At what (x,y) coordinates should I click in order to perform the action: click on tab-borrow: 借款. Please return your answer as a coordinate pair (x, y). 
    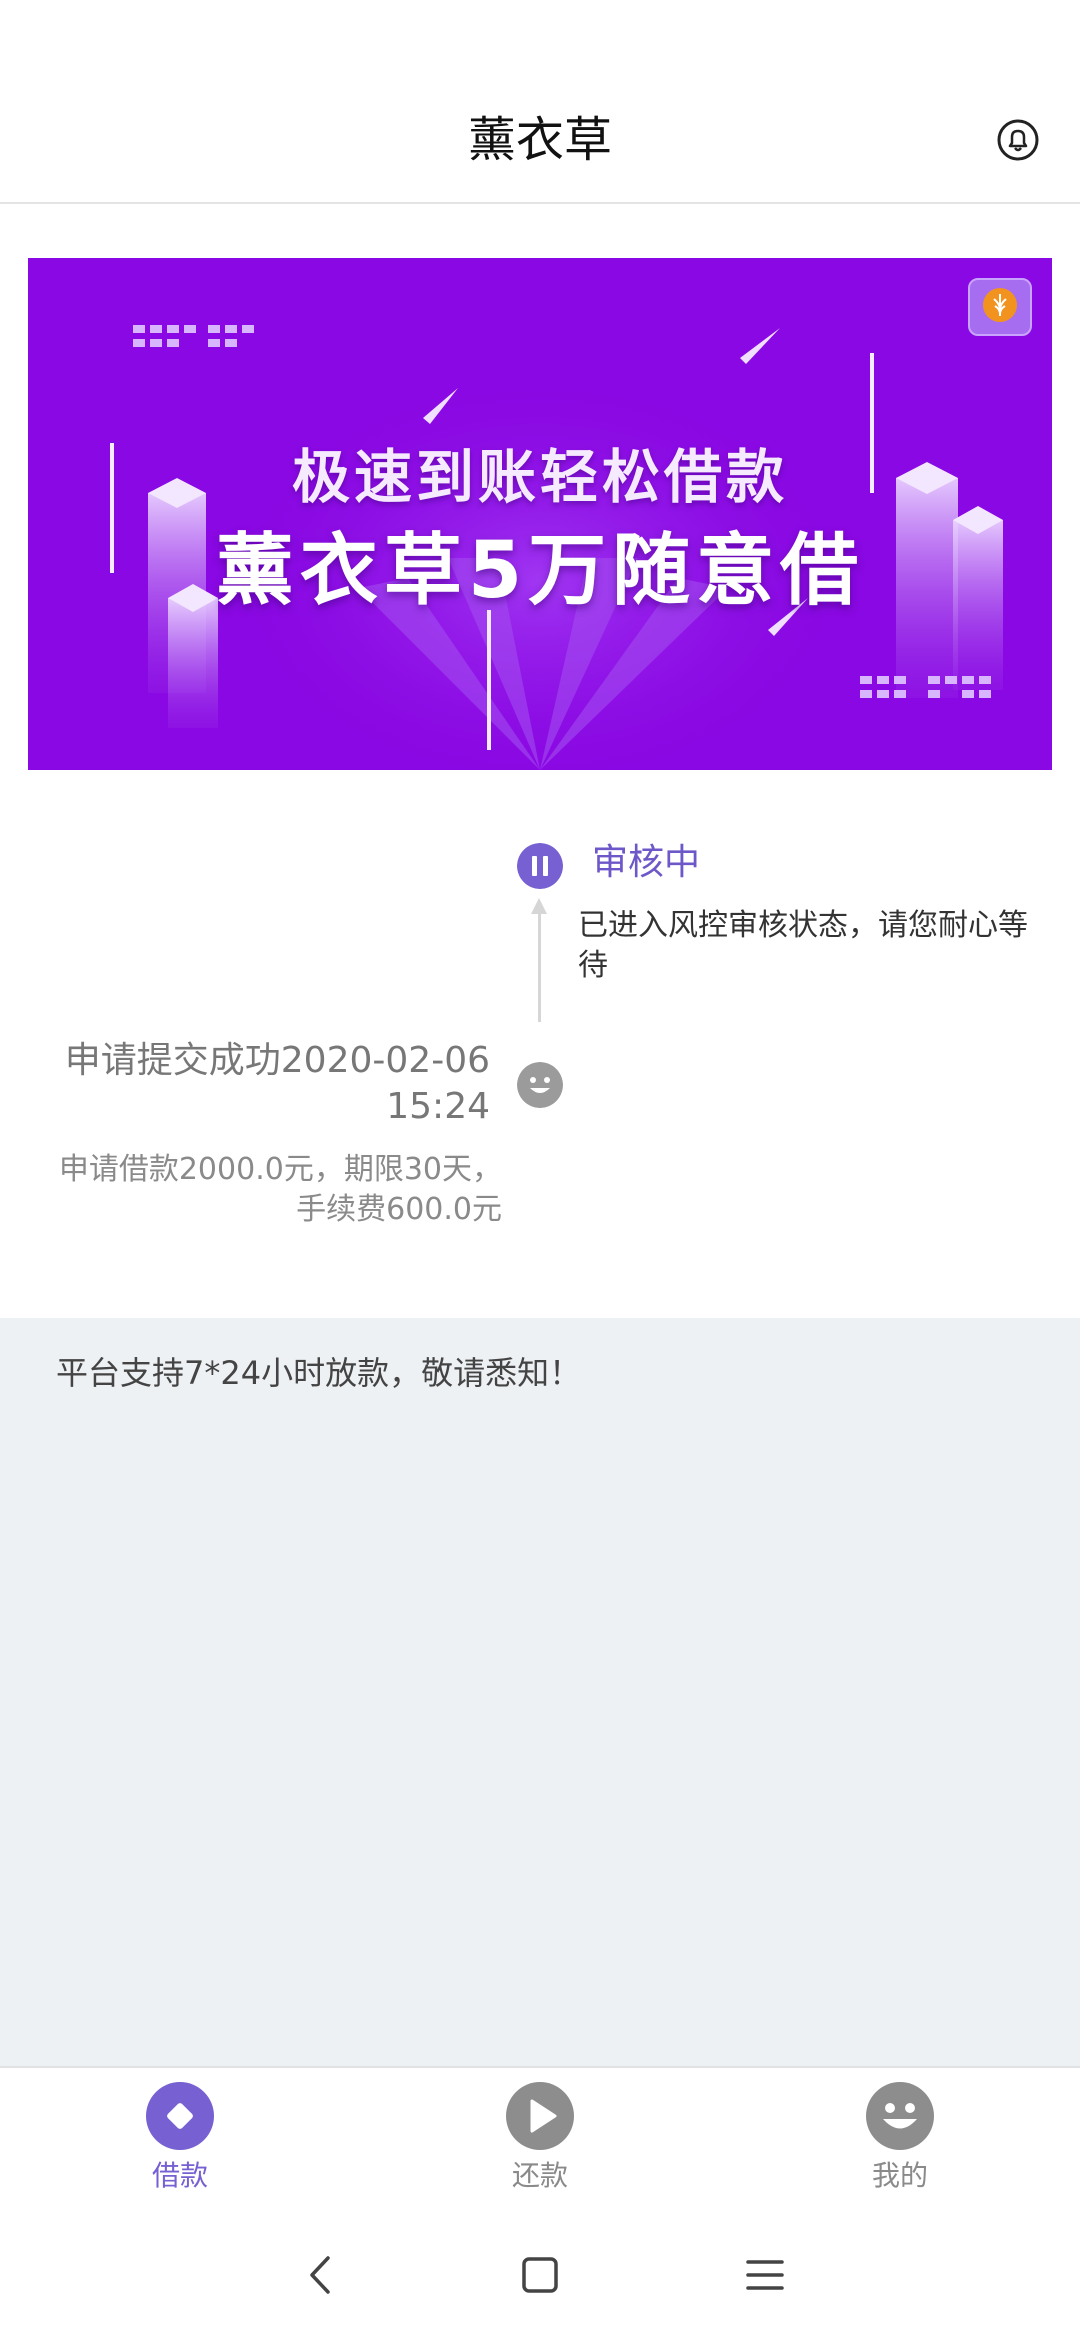
    Looking at the image, I should click on (180, 2142).